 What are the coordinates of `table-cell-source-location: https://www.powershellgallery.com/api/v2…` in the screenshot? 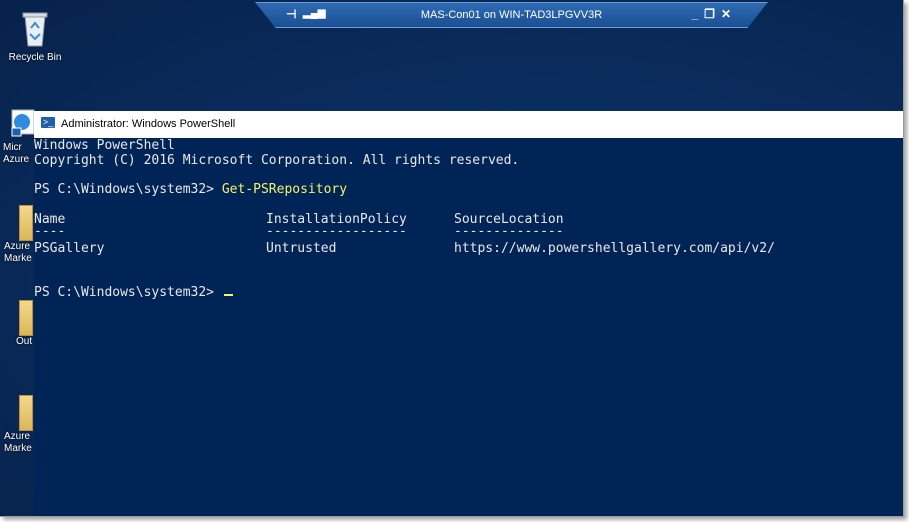 It's located at (614, 248).